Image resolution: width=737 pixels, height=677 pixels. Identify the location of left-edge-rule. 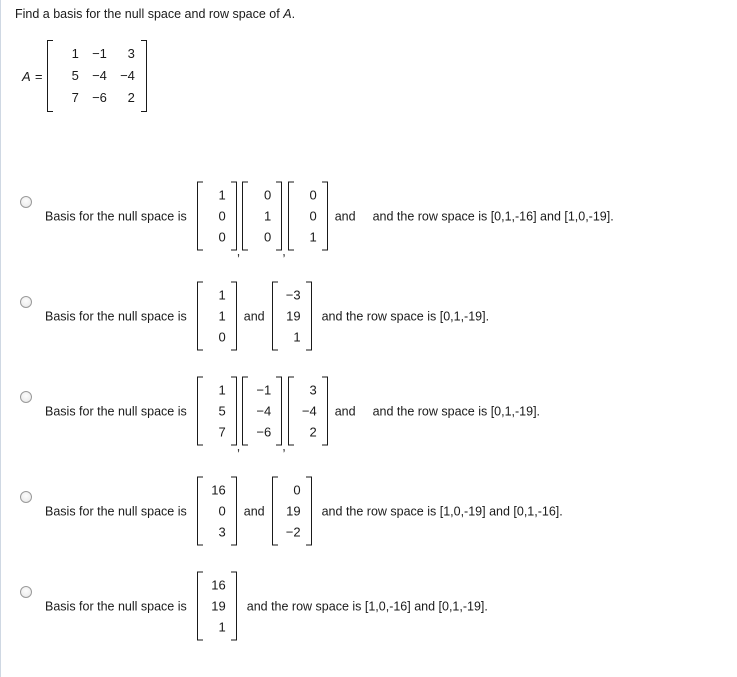
(0, 338).